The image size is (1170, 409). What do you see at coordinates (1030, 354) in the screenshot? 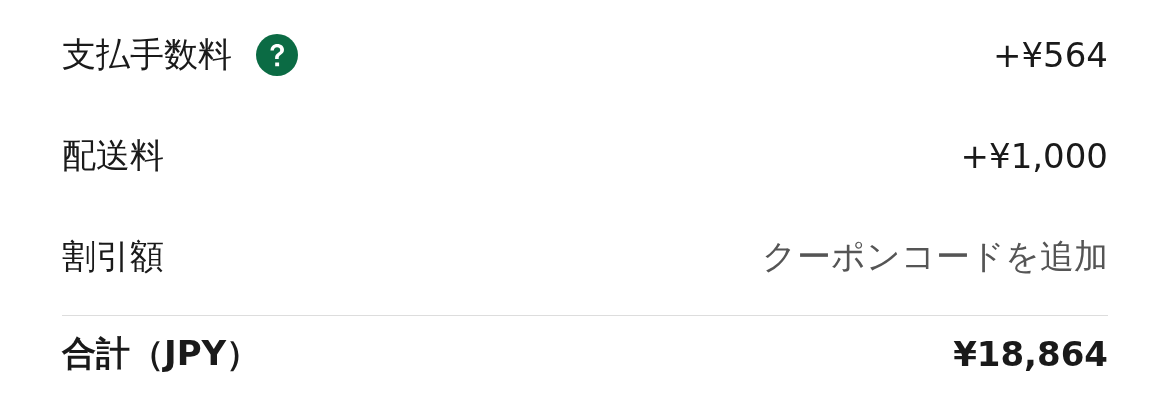
I see `total-amount: ¥18,864` at bounding box center [1030, 354].